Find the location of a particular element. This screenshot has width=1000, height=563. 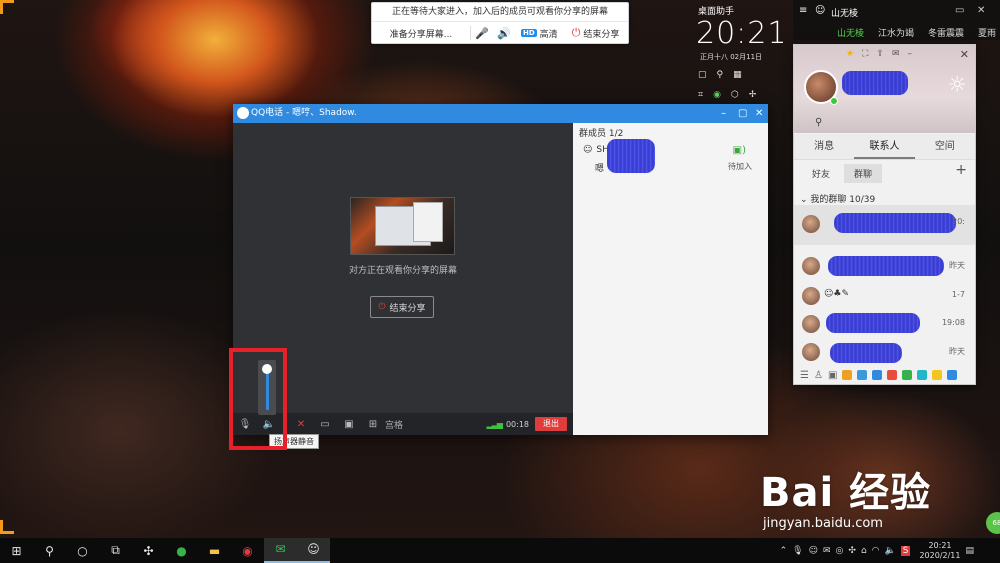

hd-label: 高清 is located at coordinates (549, 33).